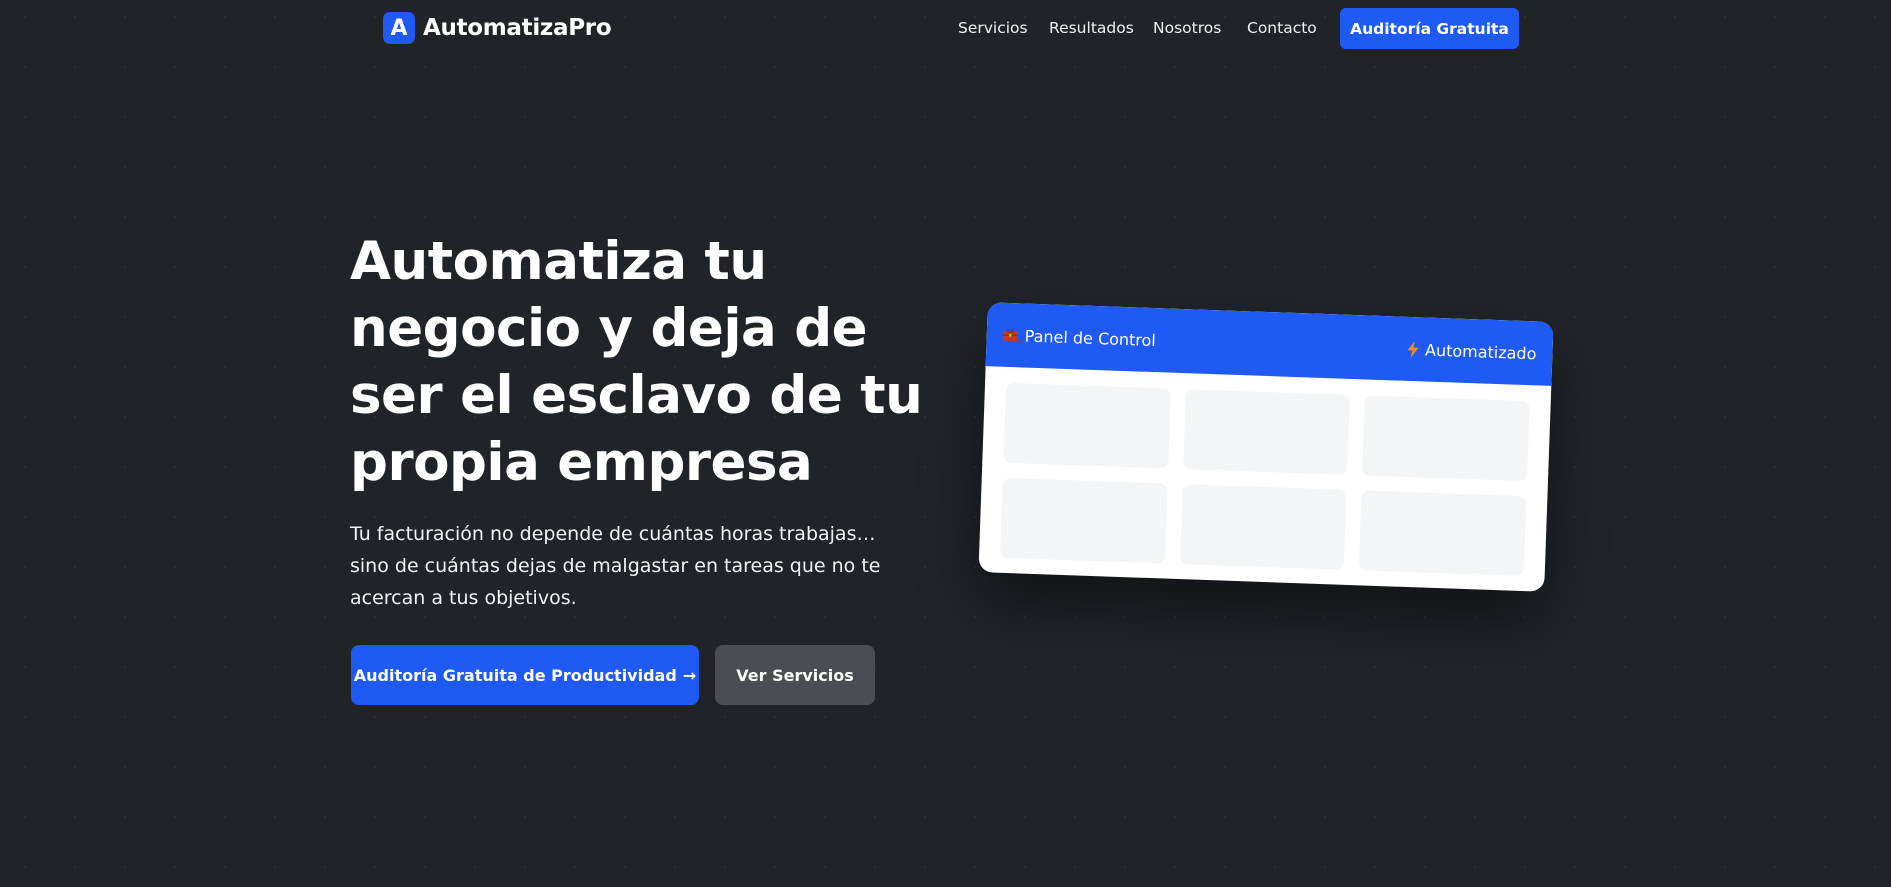  Describe the element at coordinates (1480, 351) in the screenshot. I see `panel-status: Automatizado` at that location.